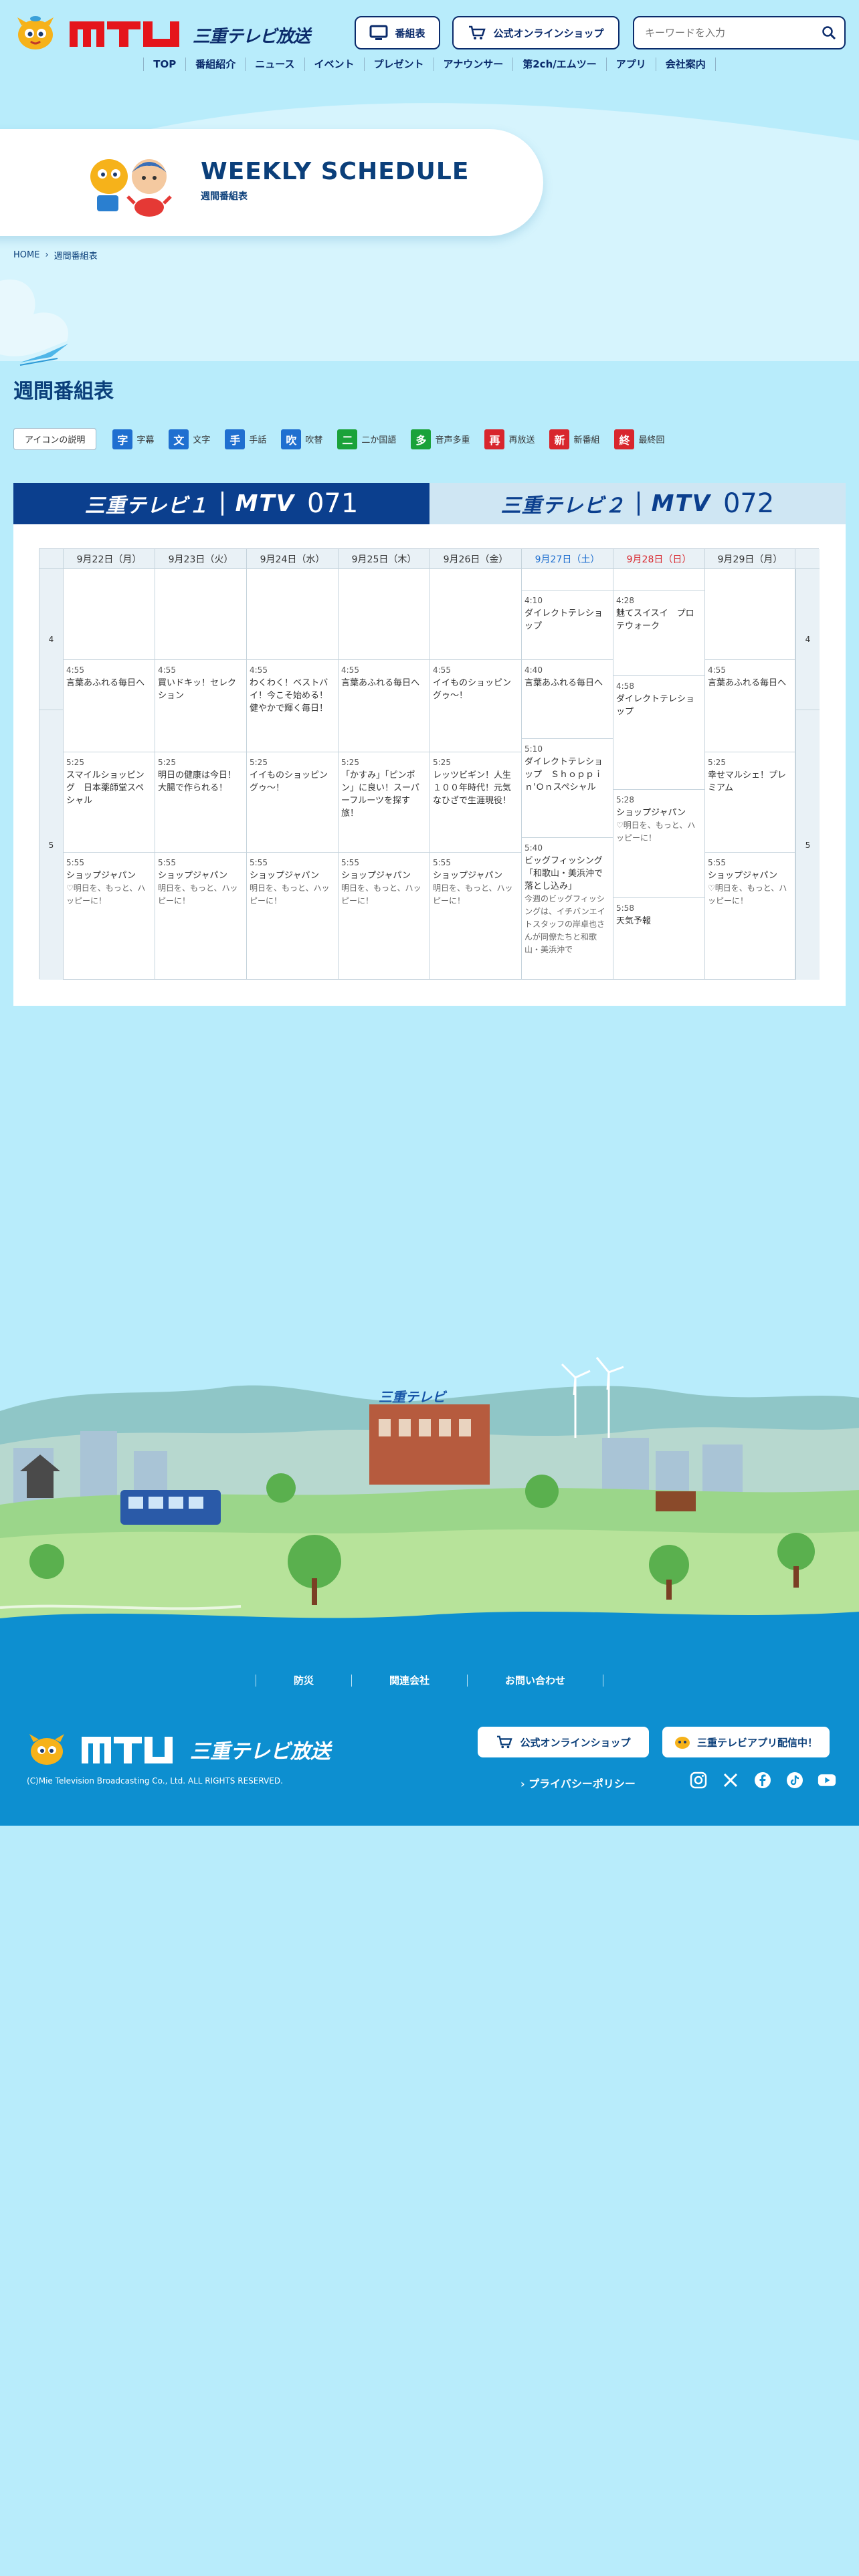 Image resolution: width=859 pixels, height=2576 pixels. I want to click on program-cell: 4:10 ダイレクトテレショップ, so click(567, 626).